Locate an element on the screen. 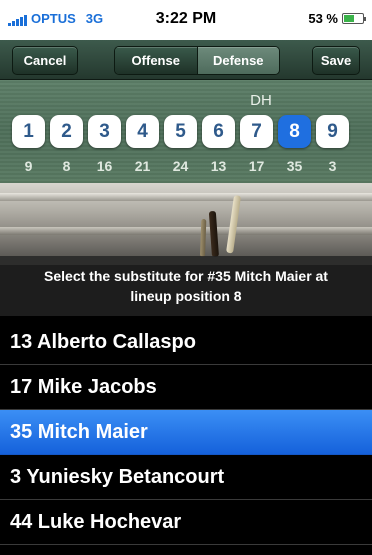 This screenshot has height=555, width=372. lineup-jersey-numbers: 9 8 16 21 24 13 17 35 3 is located at coordinates (180, 166).